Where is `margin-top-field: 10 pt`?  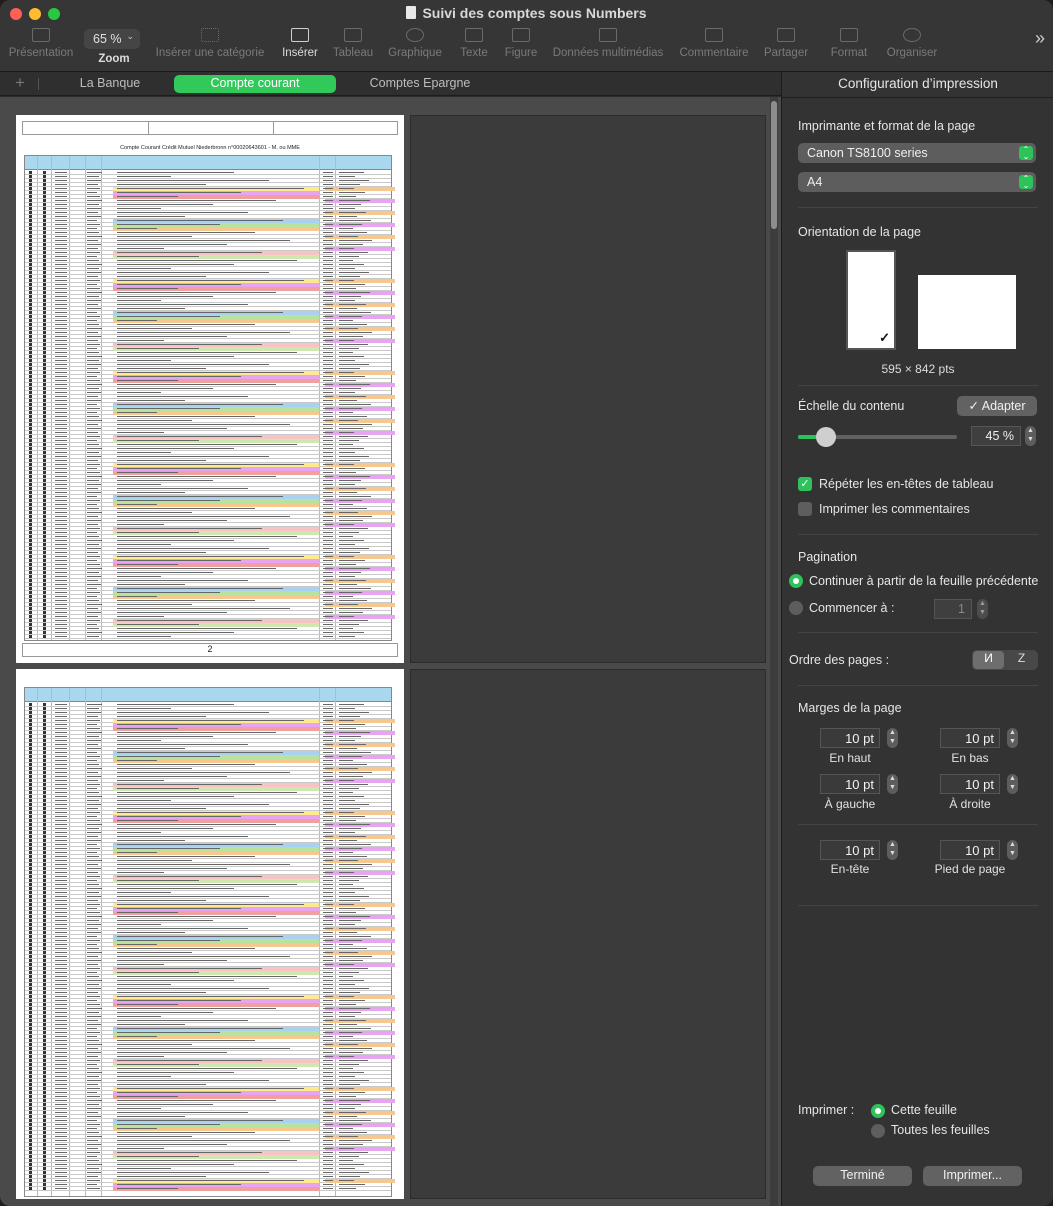 margin-top-field: 10 pt is located at coordinates (850, 738).